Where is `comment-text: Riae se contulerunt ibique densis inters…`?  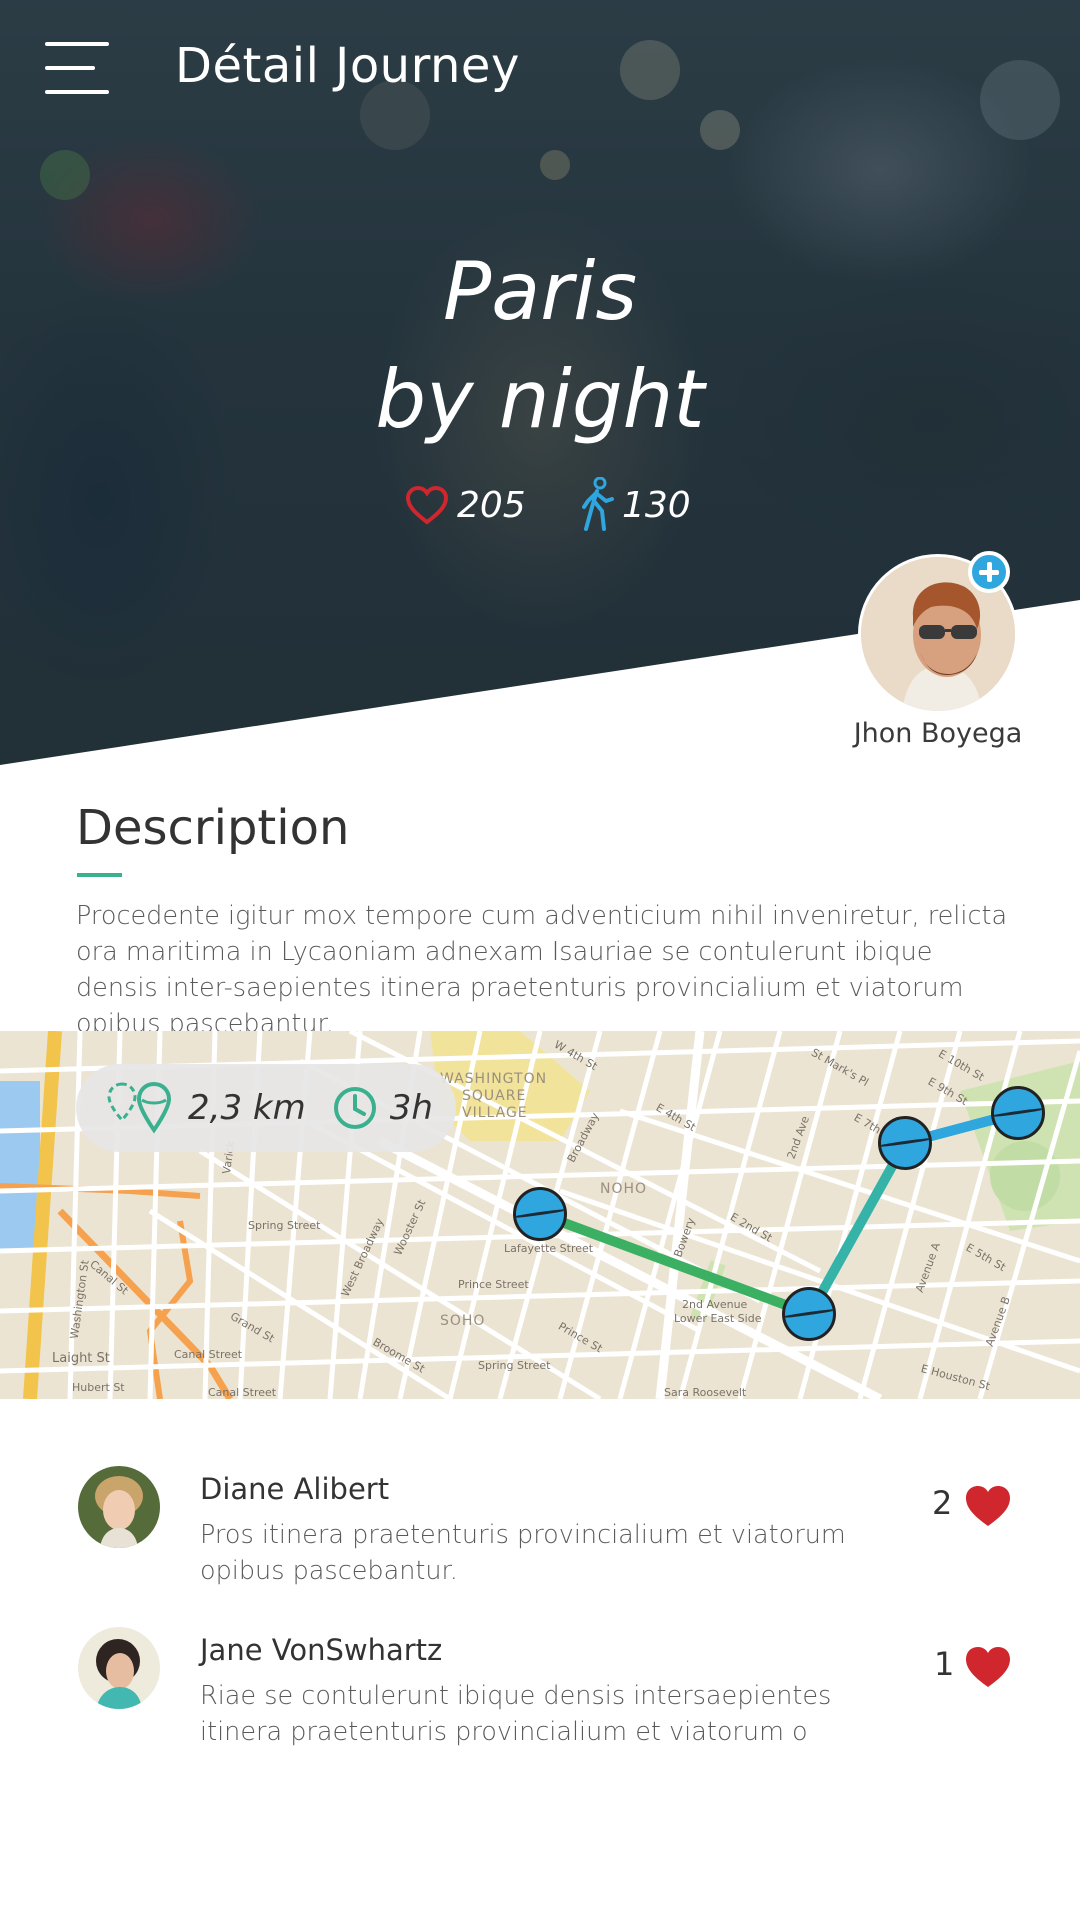
comment-text: Riae se contulerunt ibique densis inters… is located at coordinates (516, 1714).